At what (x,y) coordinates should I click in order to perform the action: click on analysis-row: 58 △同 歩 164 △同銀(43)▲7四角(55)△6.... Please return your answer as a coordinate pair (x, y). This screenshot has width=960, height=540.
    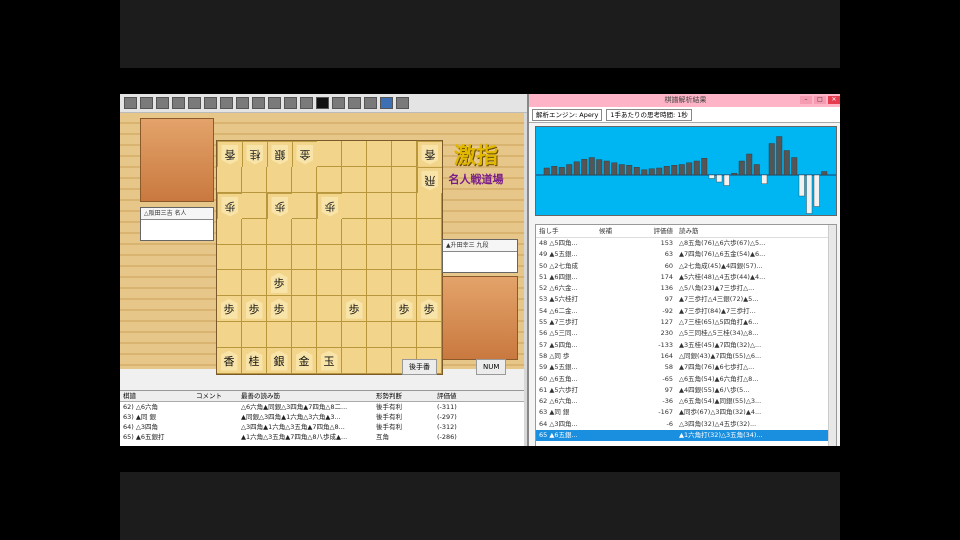
    Looking at the image, I should click on (686, 356).